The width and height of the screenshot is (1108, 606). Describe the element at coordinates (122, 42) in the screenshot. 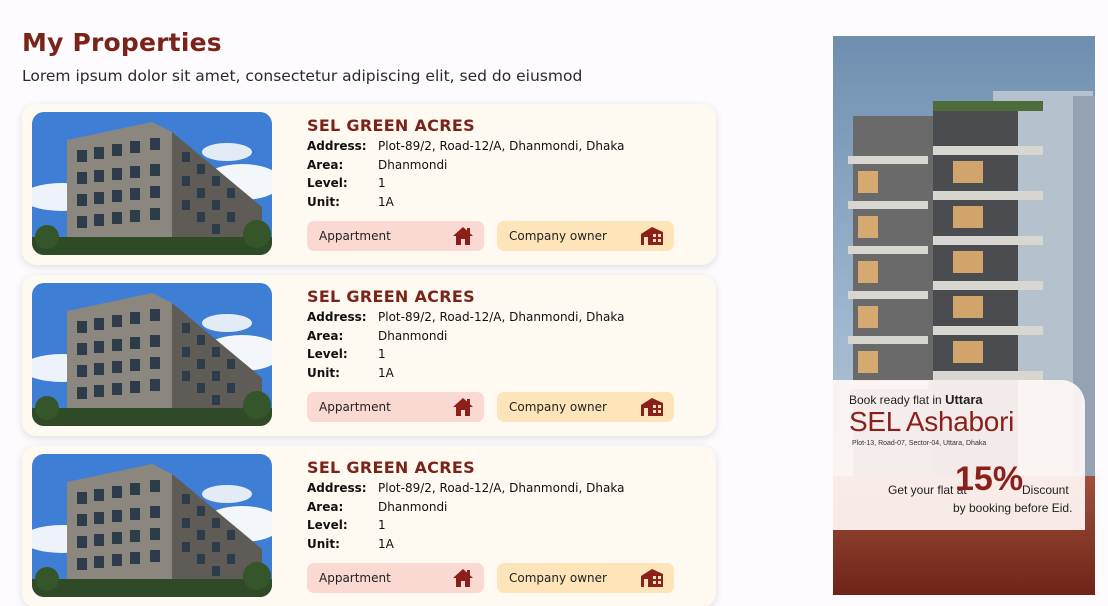

I see `page-title: My Properties` at that location.